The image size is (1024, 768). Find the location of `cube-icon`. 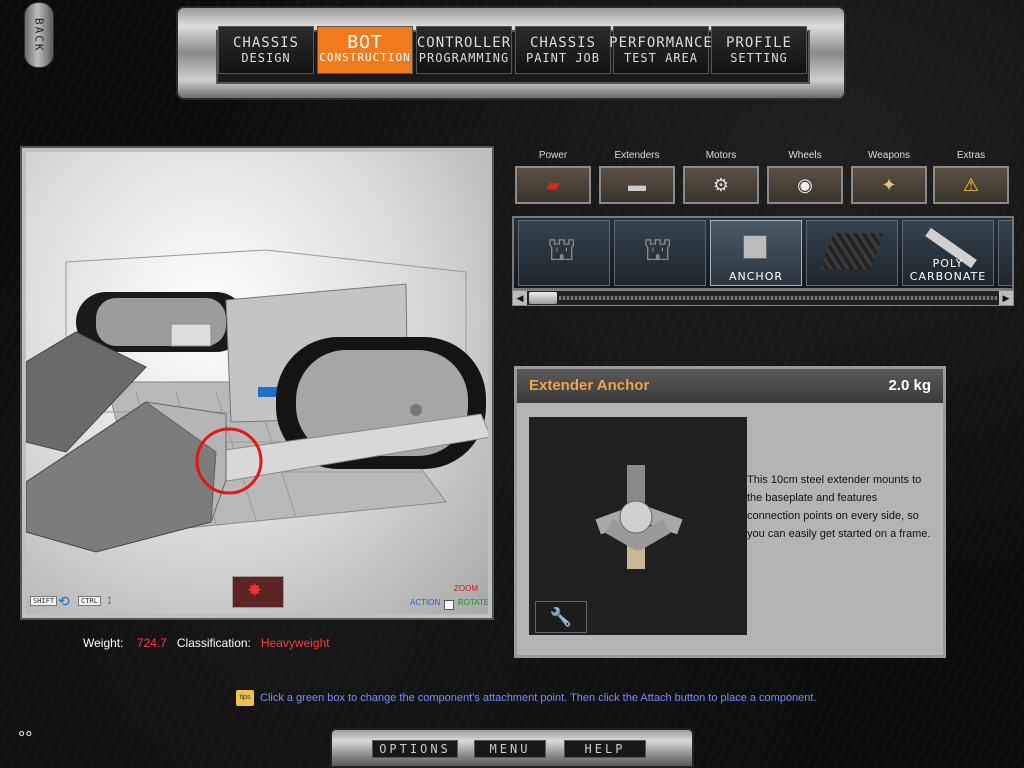

cube-icon is located at coordinates (755, 247).